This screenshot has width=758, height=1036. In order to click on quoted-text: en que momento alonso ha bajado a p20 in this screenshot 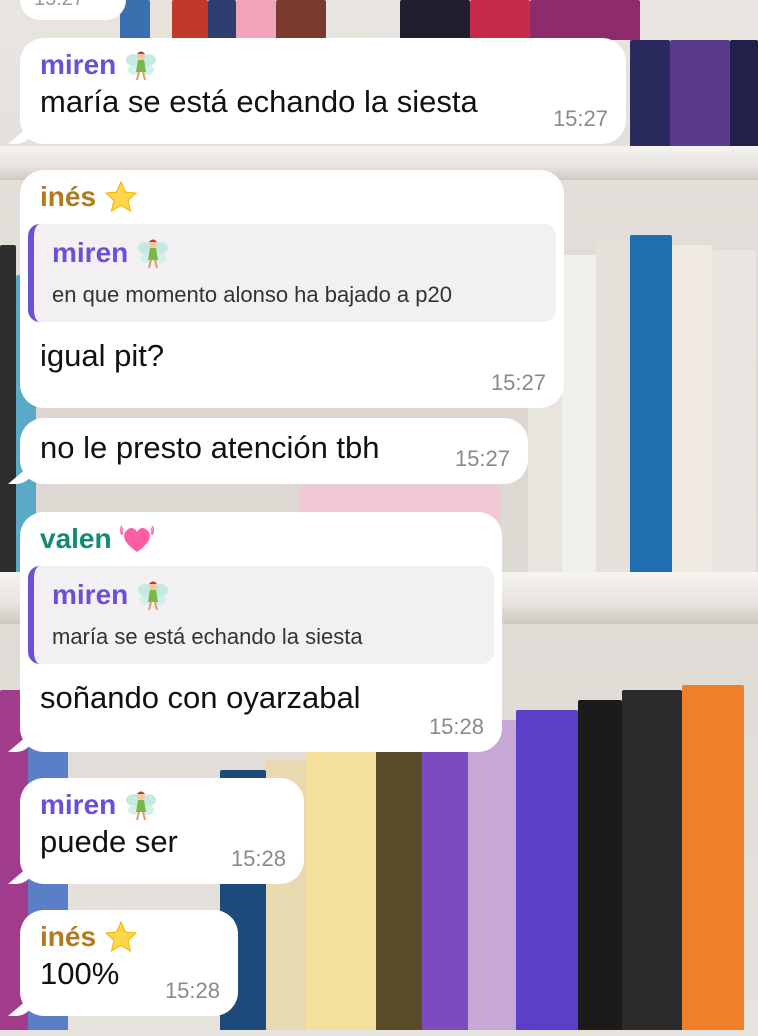, I will do `click(252, 294)`.